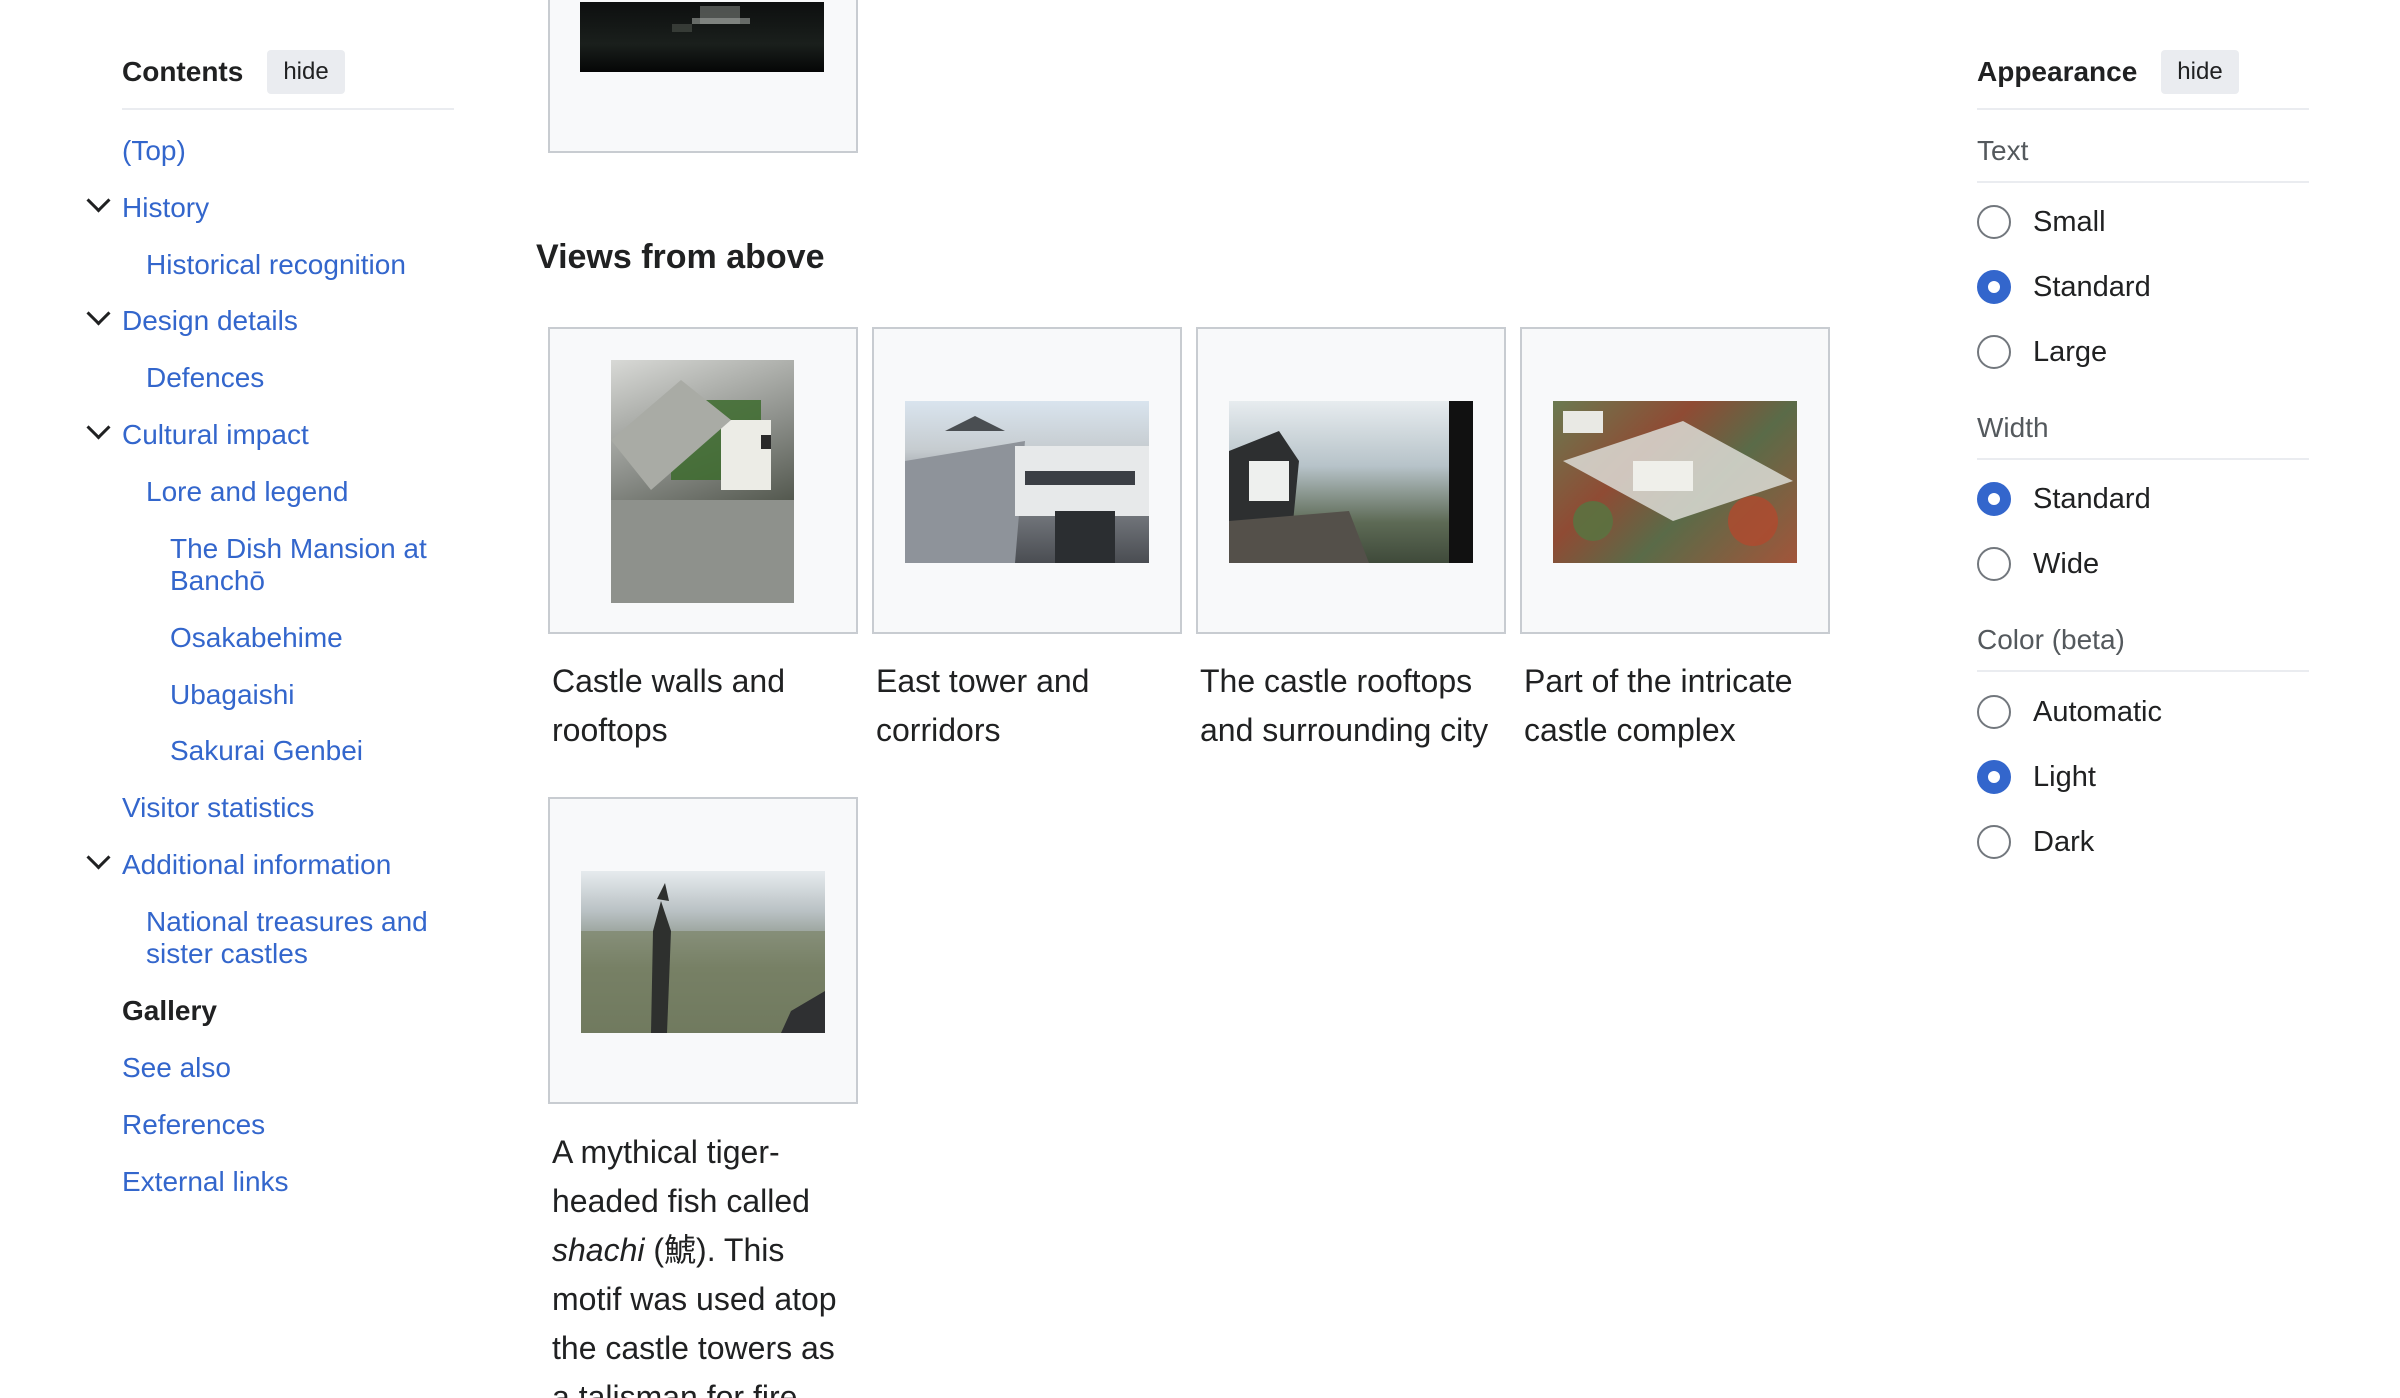  What do you see at coordinates (215, 435) in the screenshot?
I see `toc-item-cultural-impact: Cultural impact` at bounding box center [215, 435].